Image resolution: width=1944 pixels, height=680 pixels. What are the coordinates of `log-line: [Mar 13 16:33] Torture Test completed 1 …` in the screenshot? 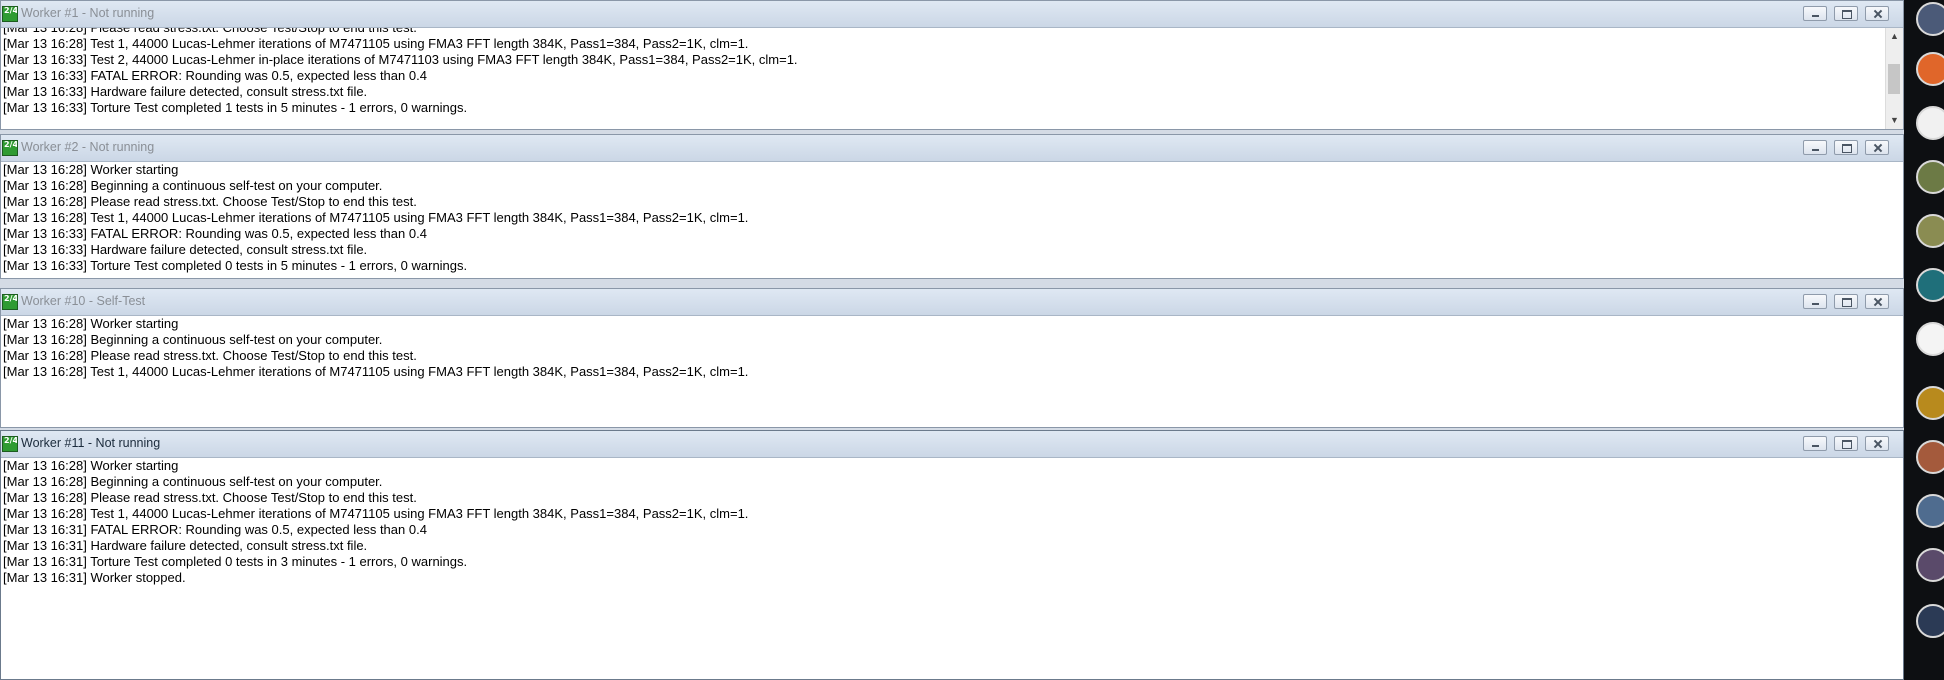 It's located at (235, 107).